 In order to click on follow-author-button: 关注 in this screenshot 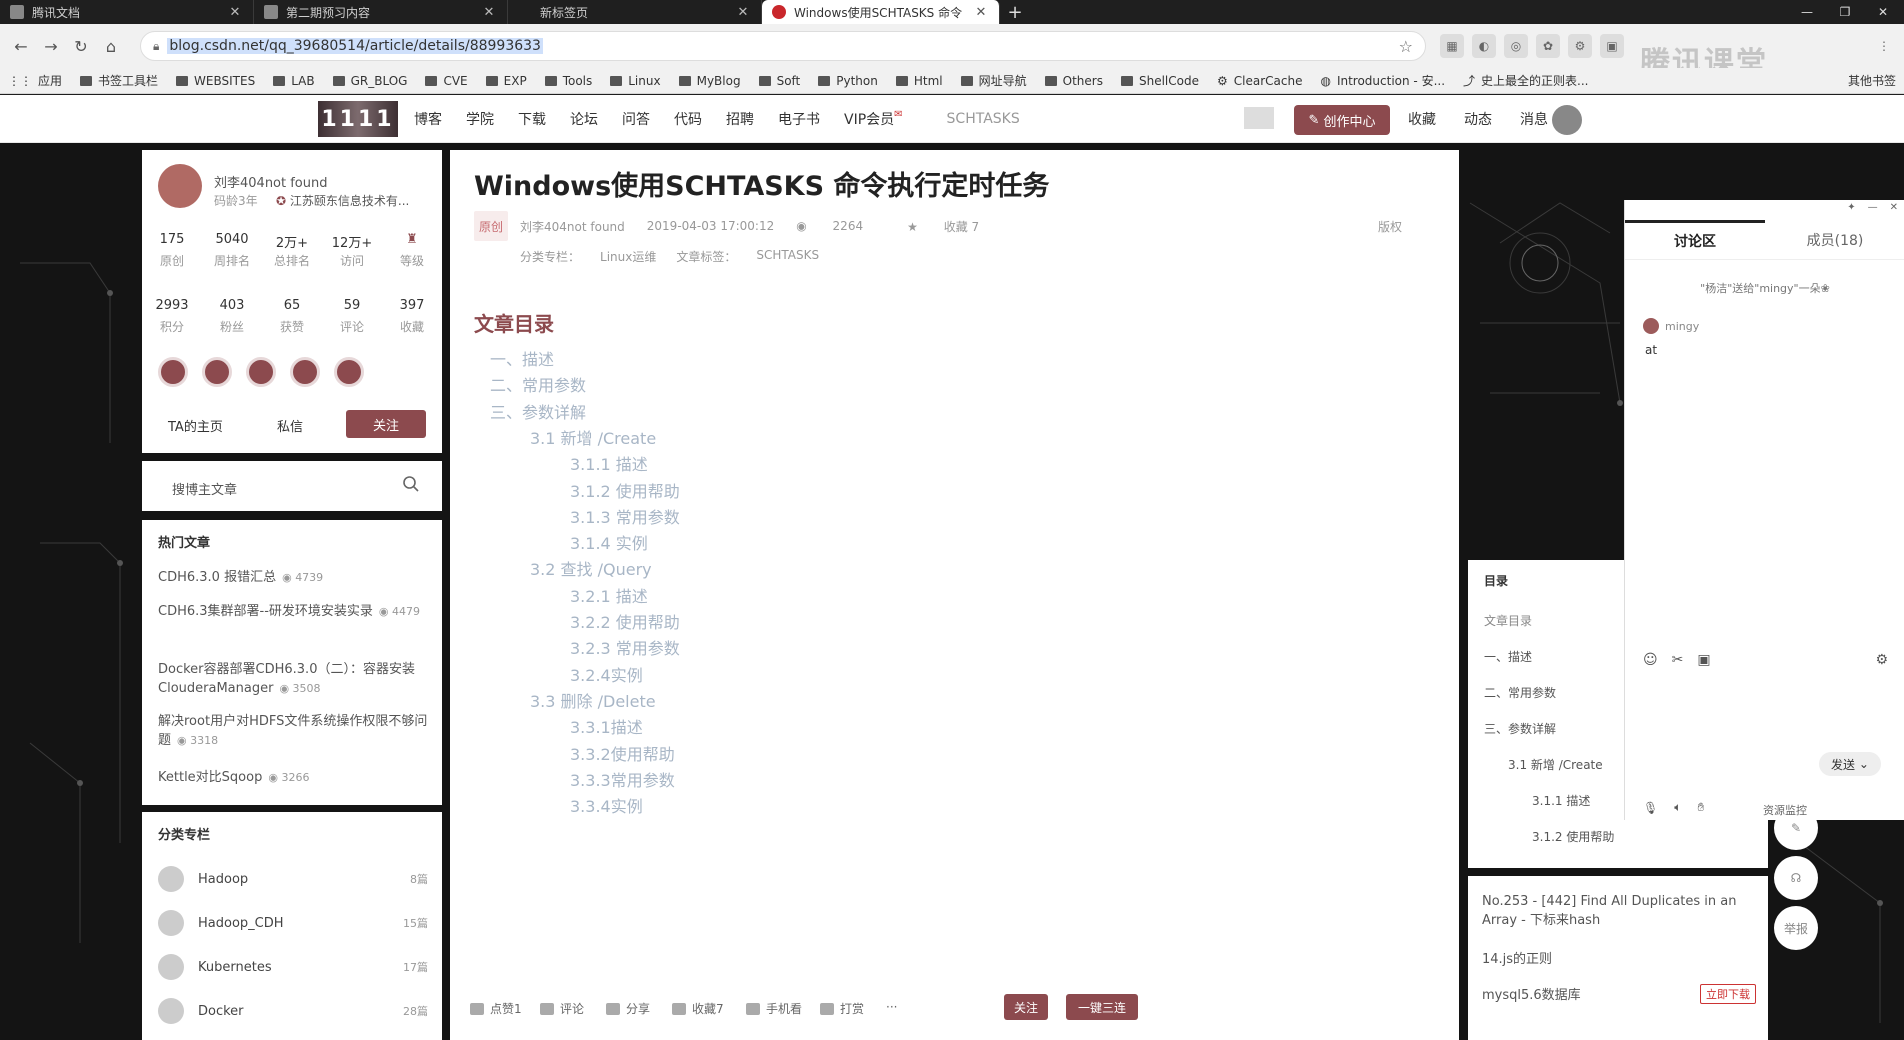, I will do `click(386, 424)`.